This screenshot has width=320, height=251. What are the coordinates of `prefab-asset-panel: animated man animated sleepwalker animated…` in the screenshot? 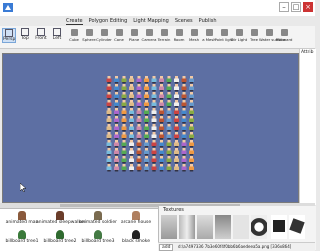 It's located at (79, 229).